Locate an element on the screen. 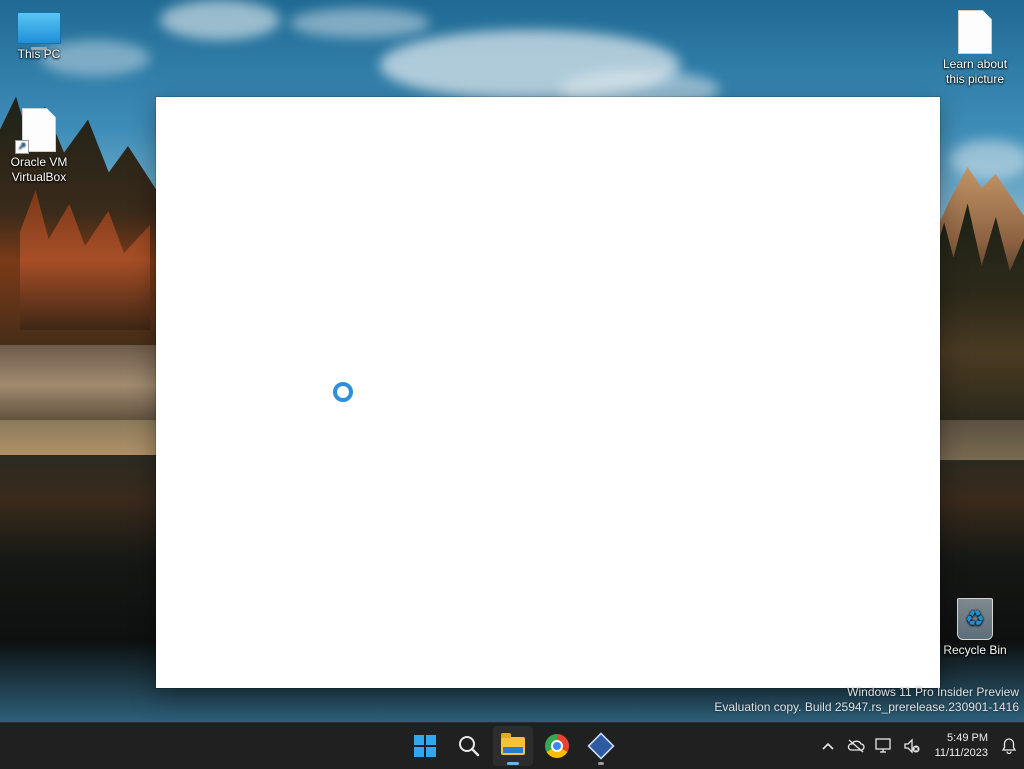  desktop-icon-this-pc: This PC is located at coordinates (39, 37).